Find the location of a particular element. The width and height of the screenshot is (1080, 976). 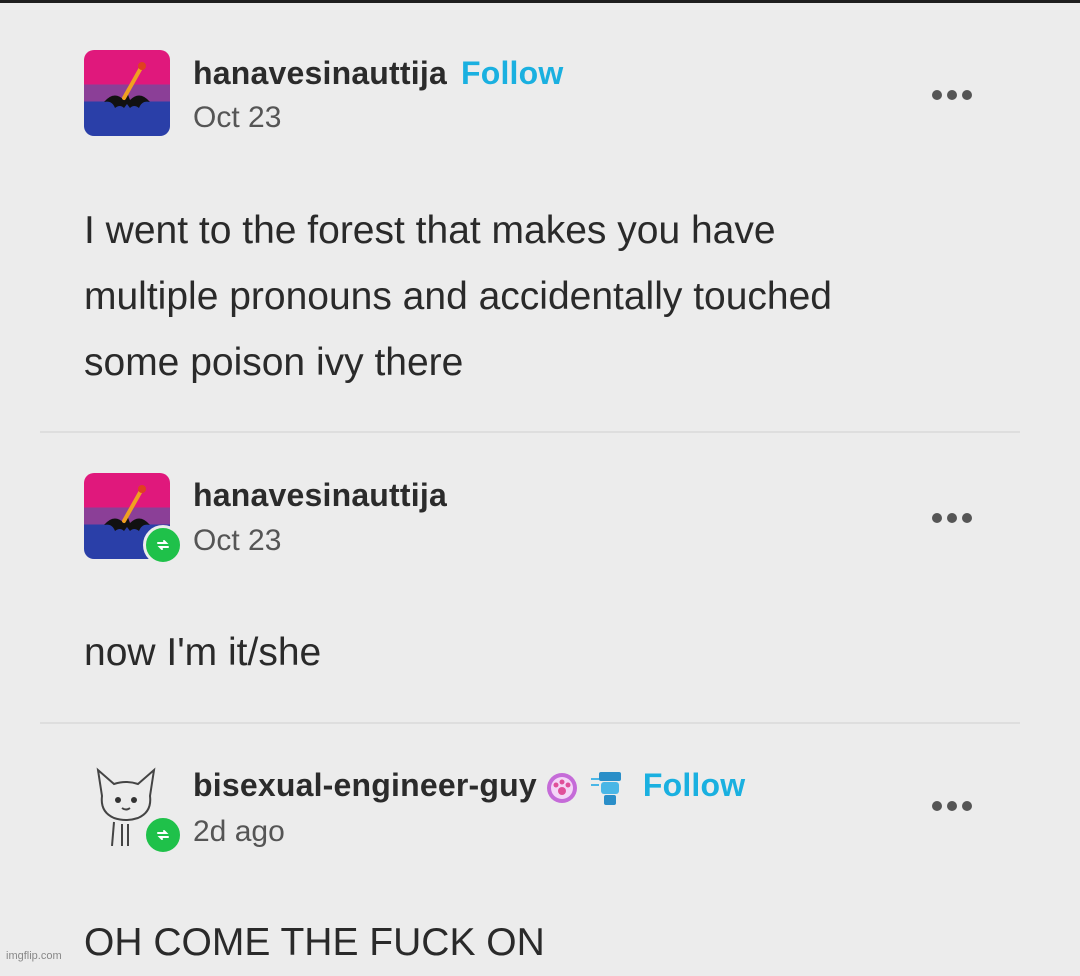

post-username: hanavesinauttija Follow is located at coordinates (378, 73).